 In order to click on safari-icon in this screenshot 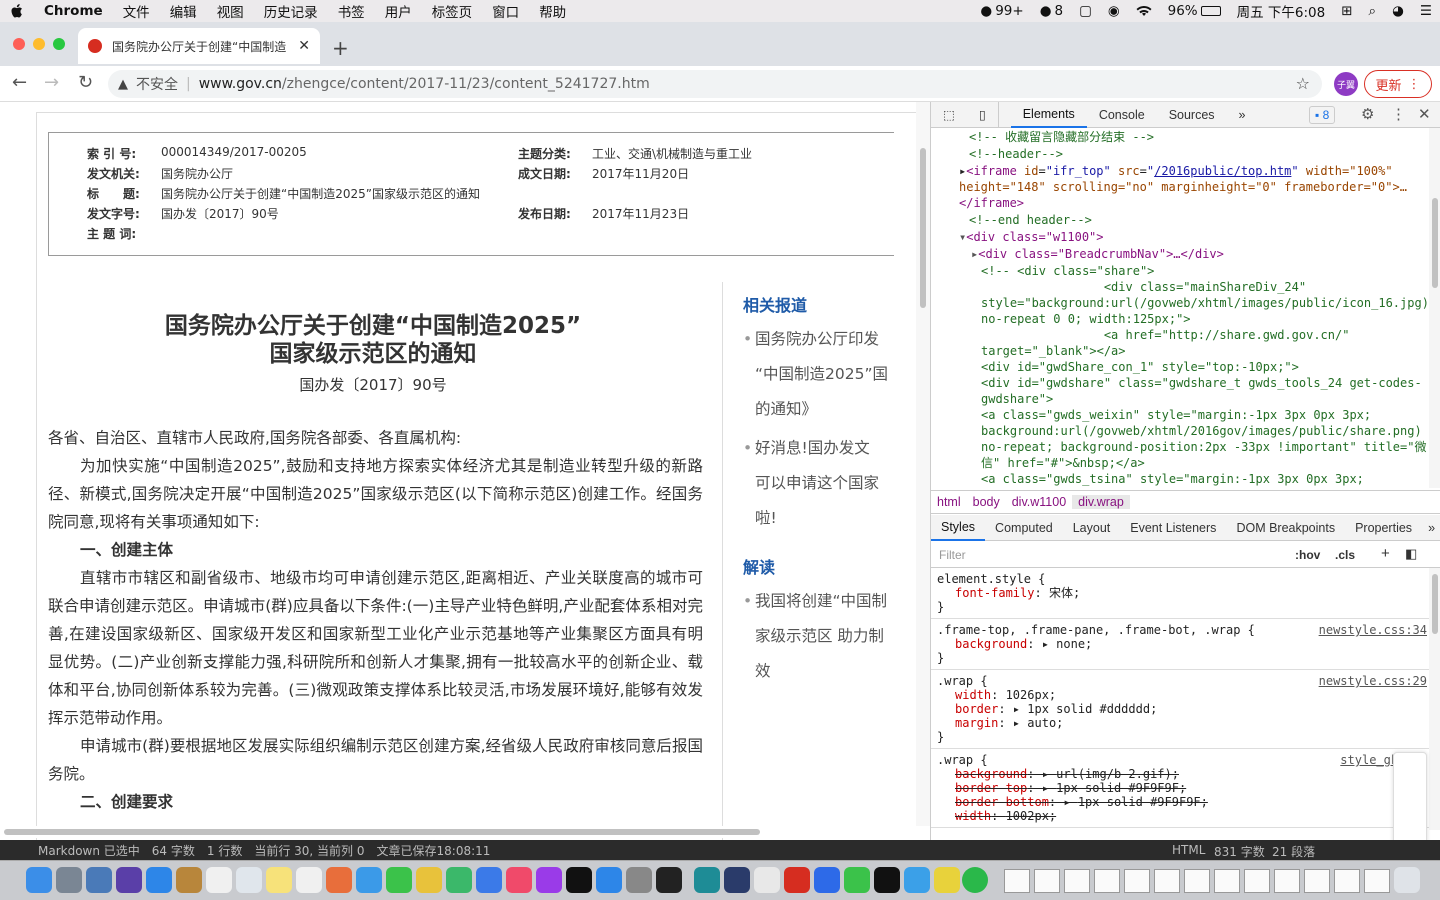, I will do `click(159, 880)`.